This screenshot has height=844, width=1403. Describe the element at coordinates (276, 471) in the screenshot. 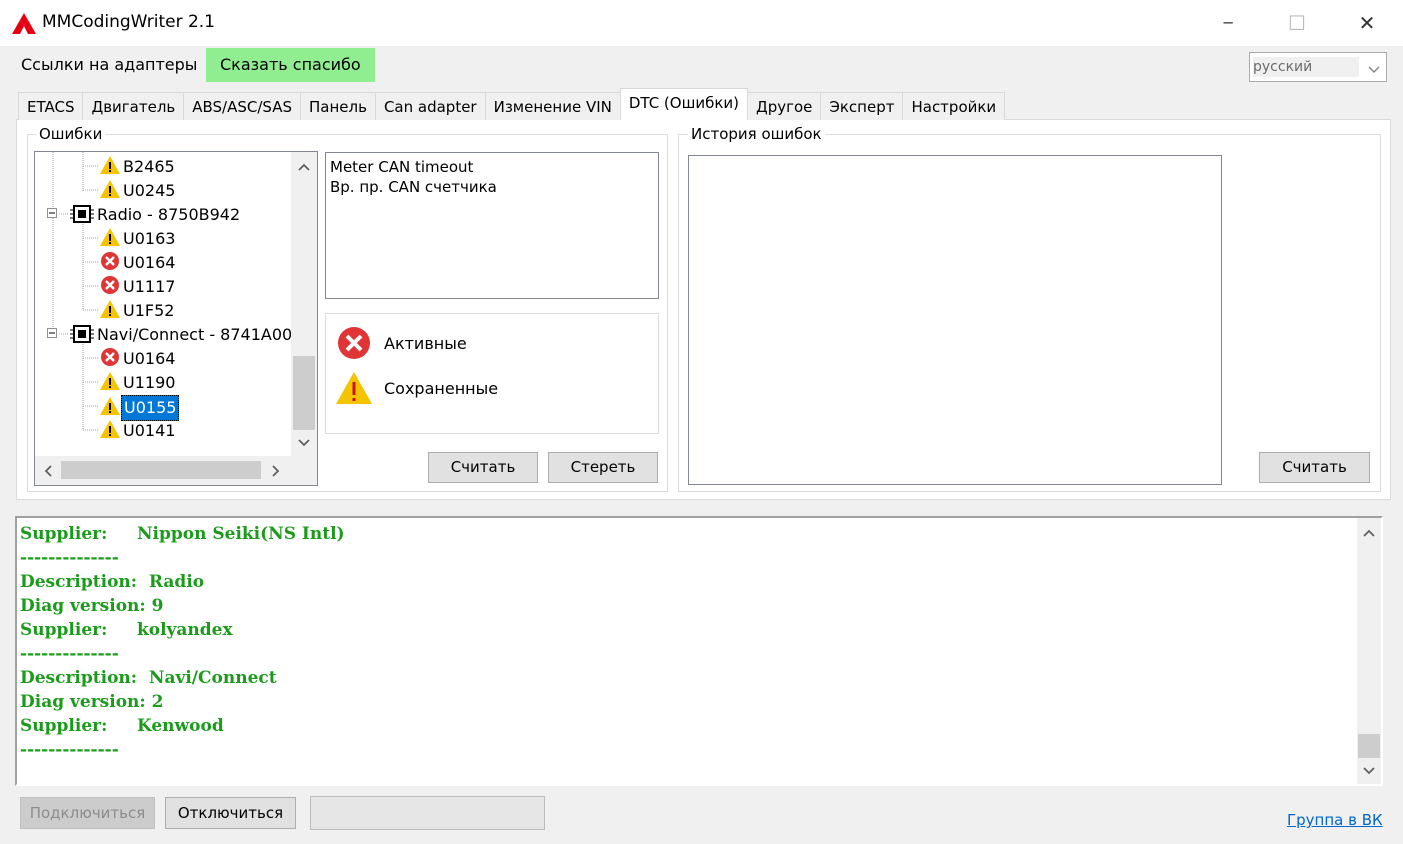

I see `scroll-right-icon` at that location.